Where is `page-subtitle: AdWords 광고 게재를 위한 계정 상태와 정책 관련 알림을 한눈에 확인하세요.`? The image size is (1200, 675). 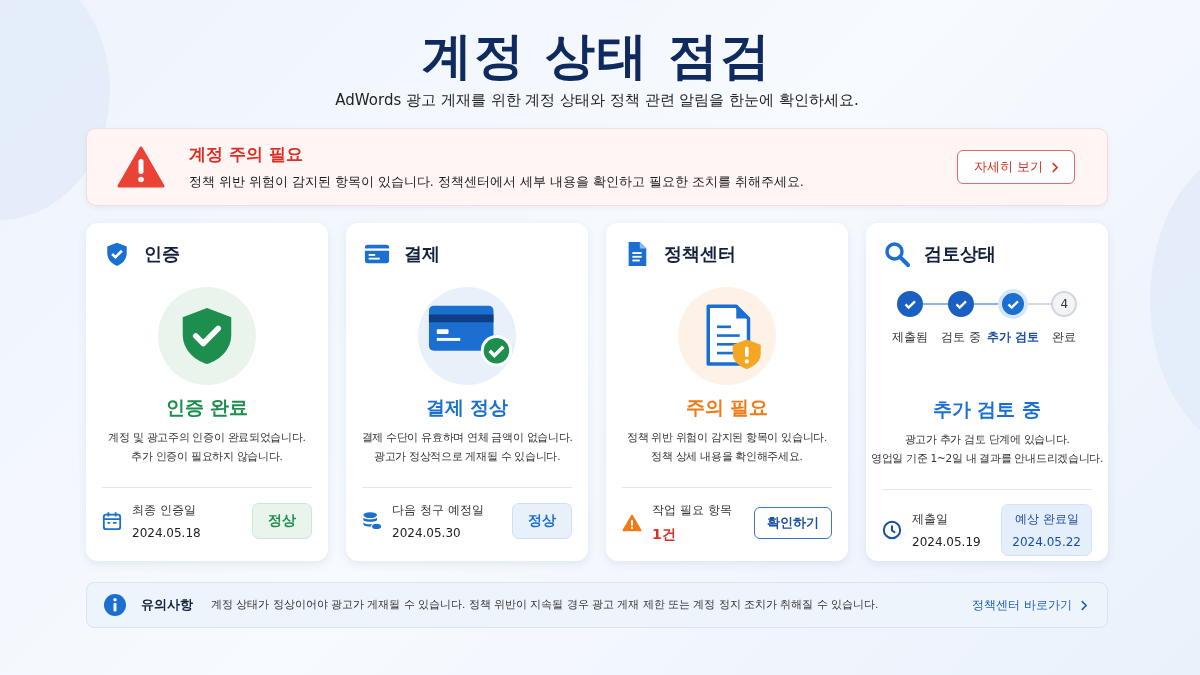
page-subtitle: AdWords 광고 게재를 위한 계정 상태와 정책 관련 알림을 한눈에 확인하세요. is located at coordinates (597, 100).